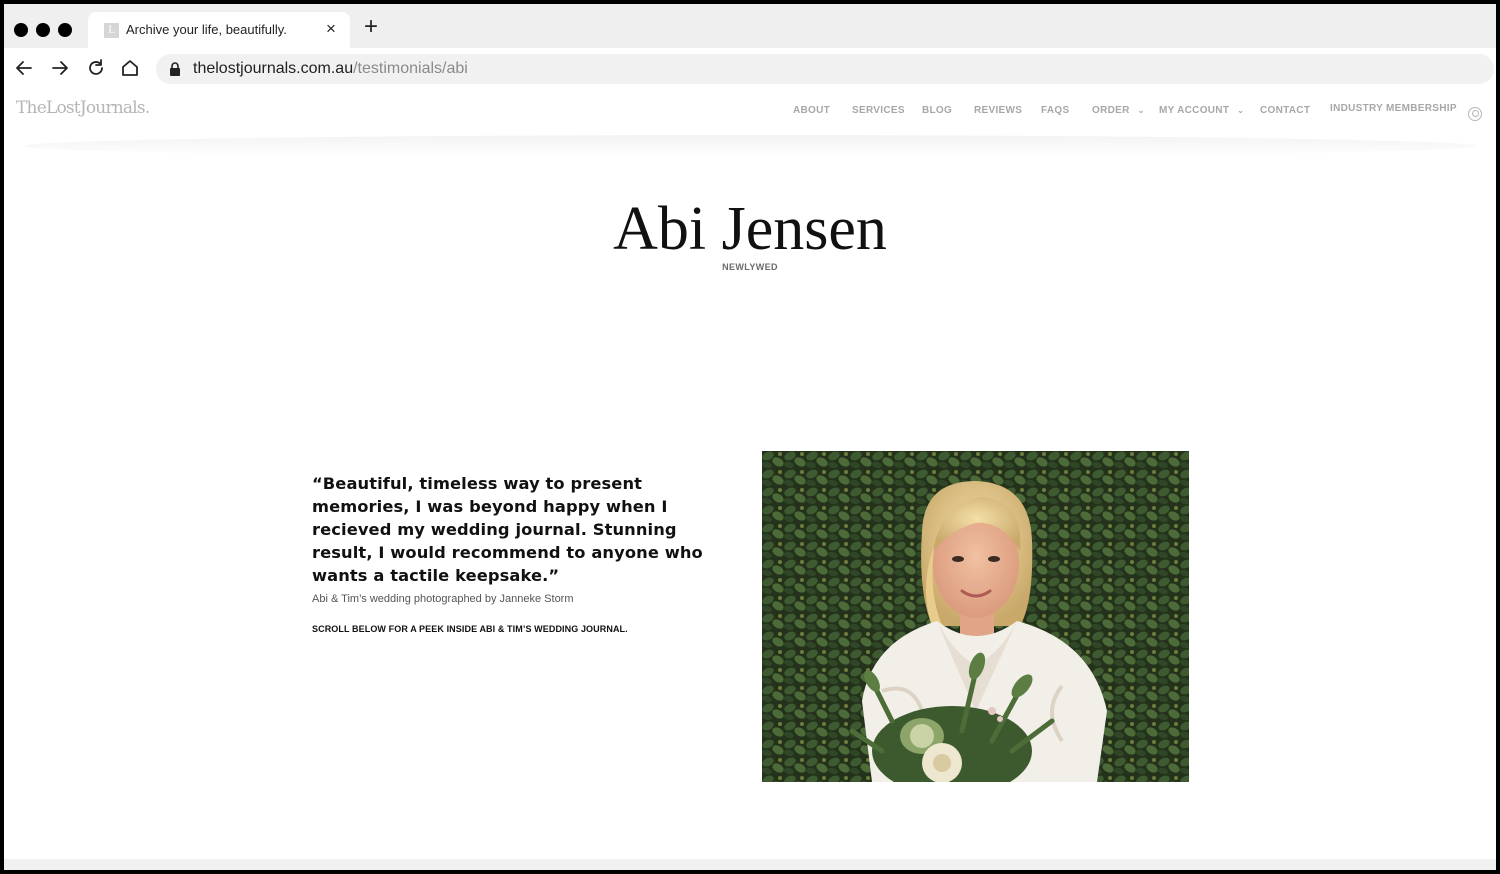 This screenshot has height=874, width=1500. Describe the element at coordinates (750, 864) in the screenshot. I see `page-footer-strip` at that location.